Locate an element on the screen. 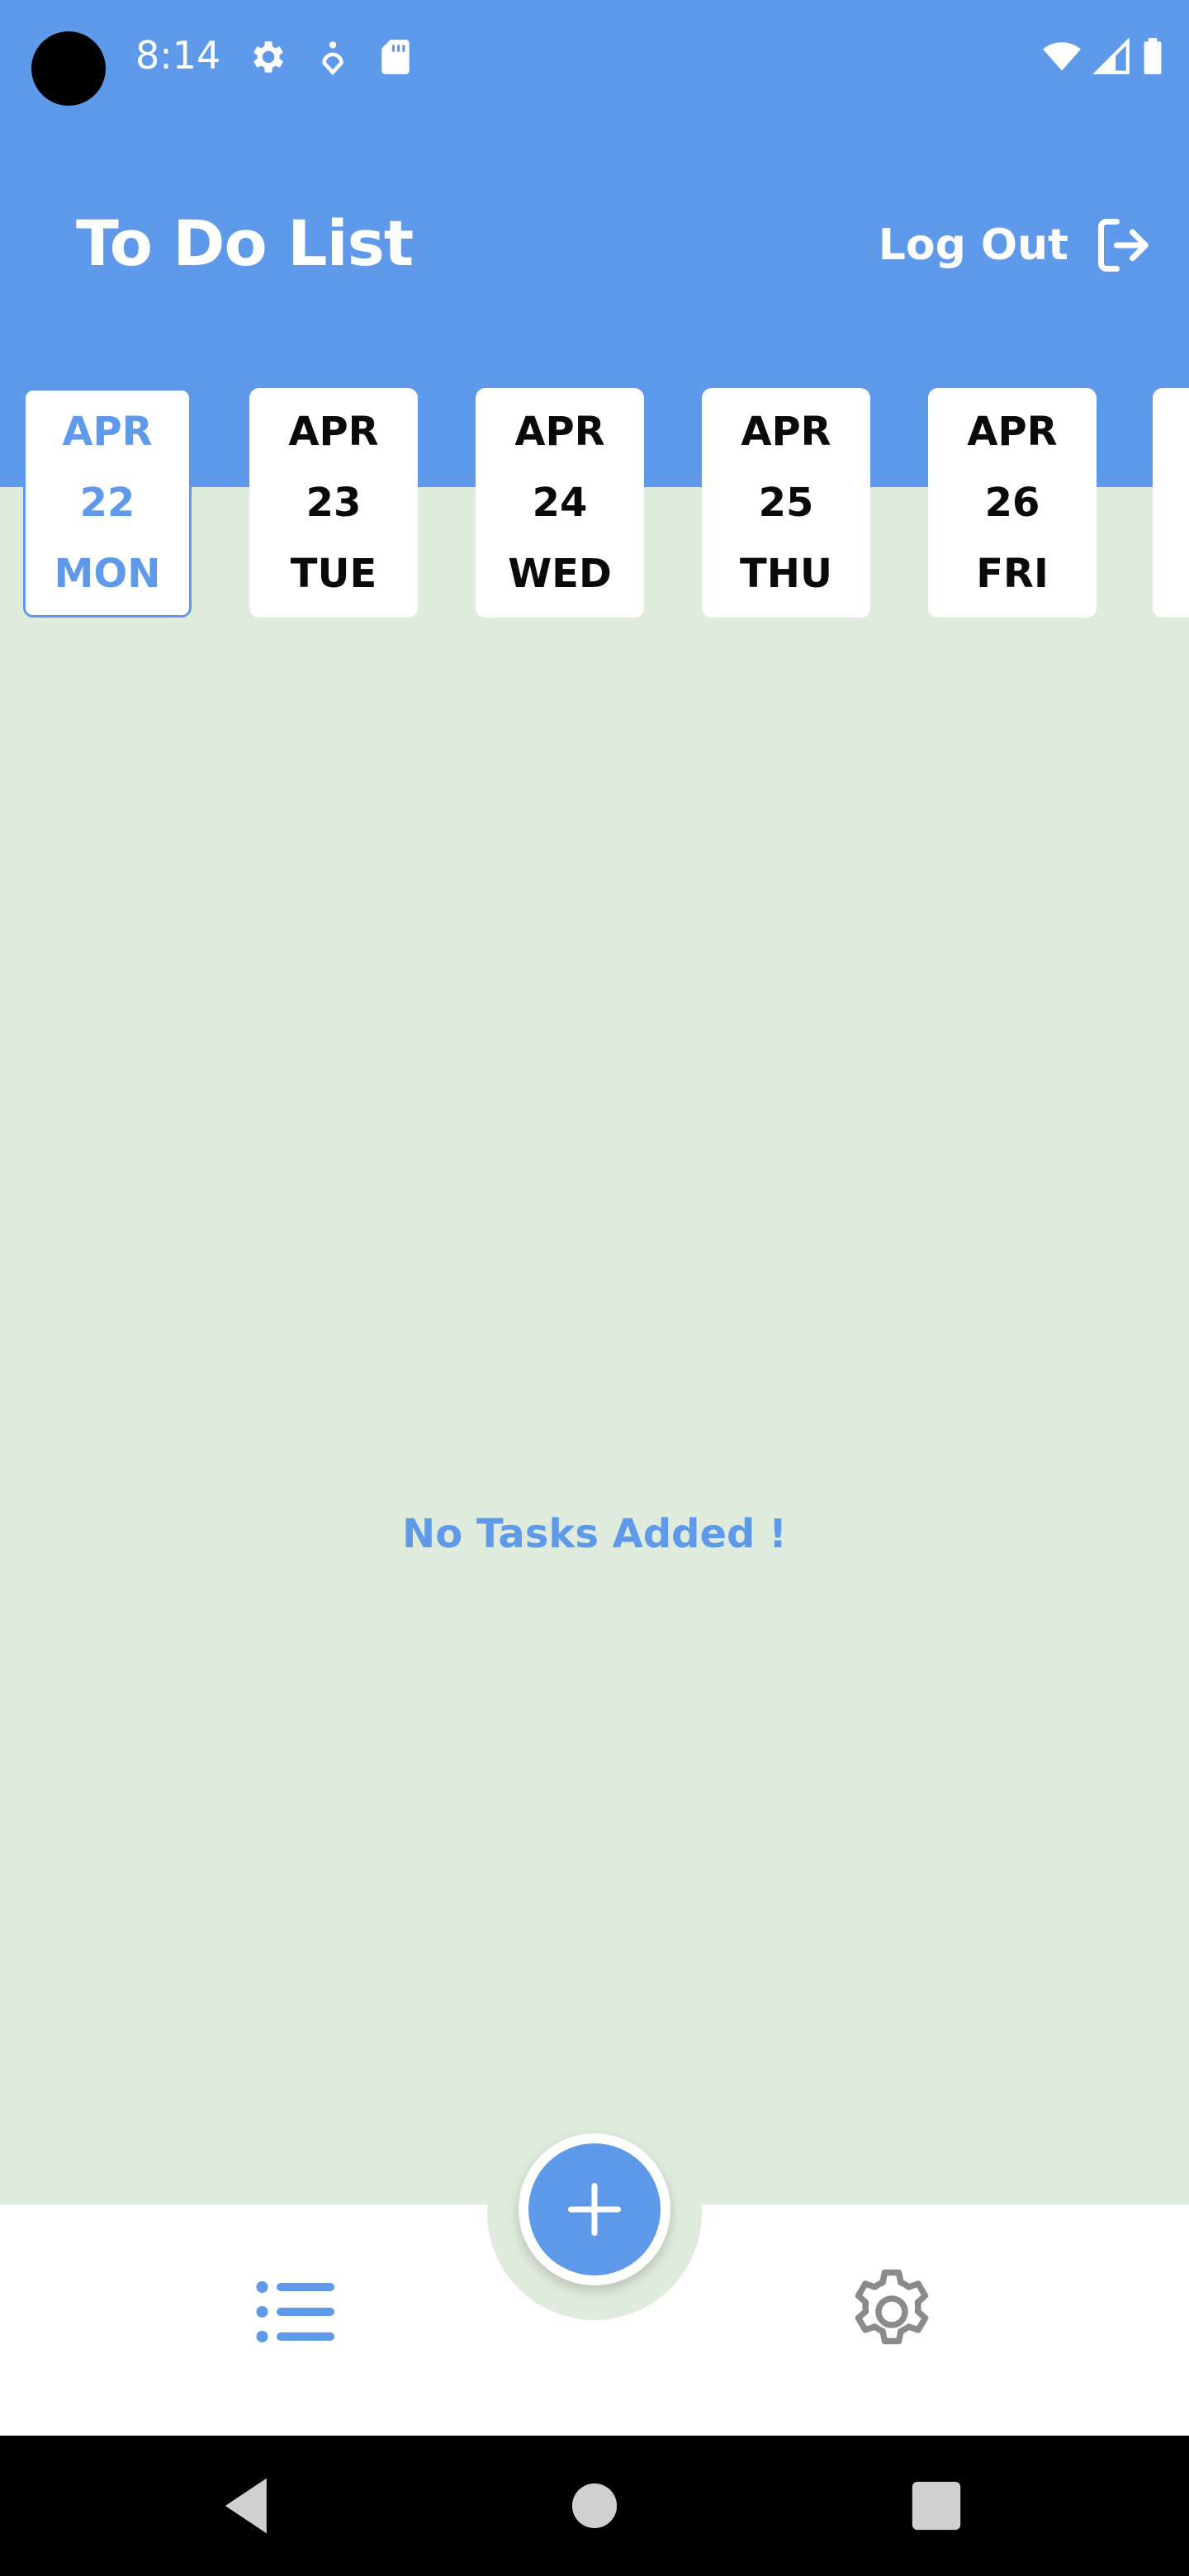 This screenshot has height=2576, width=1189. recents-icon is located at coordinates (936, 2506).